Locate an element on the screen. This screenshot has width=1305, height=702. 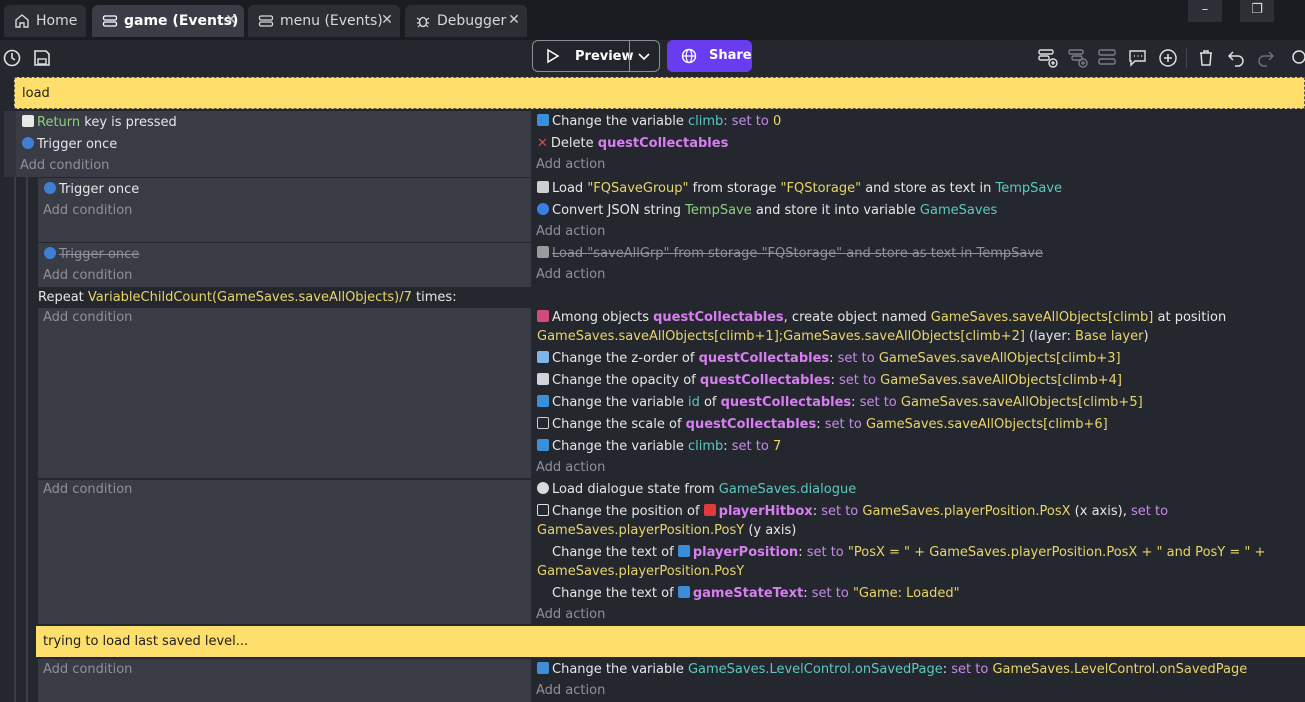
globe-icon is located at coordinates (689, 58).